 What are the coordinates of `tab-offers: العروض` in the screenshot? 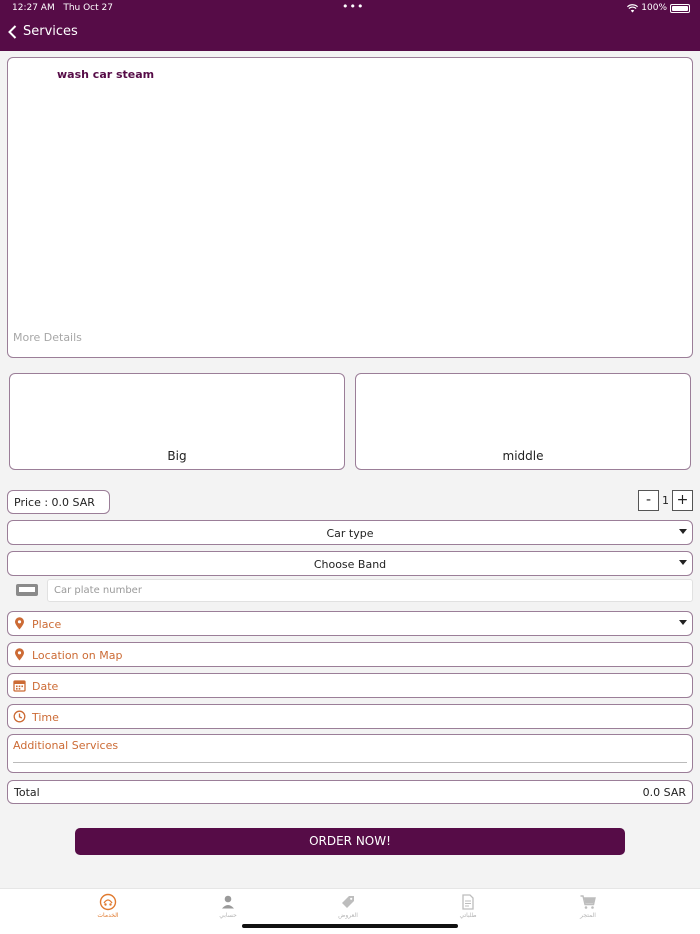 It's located at (348, 906).